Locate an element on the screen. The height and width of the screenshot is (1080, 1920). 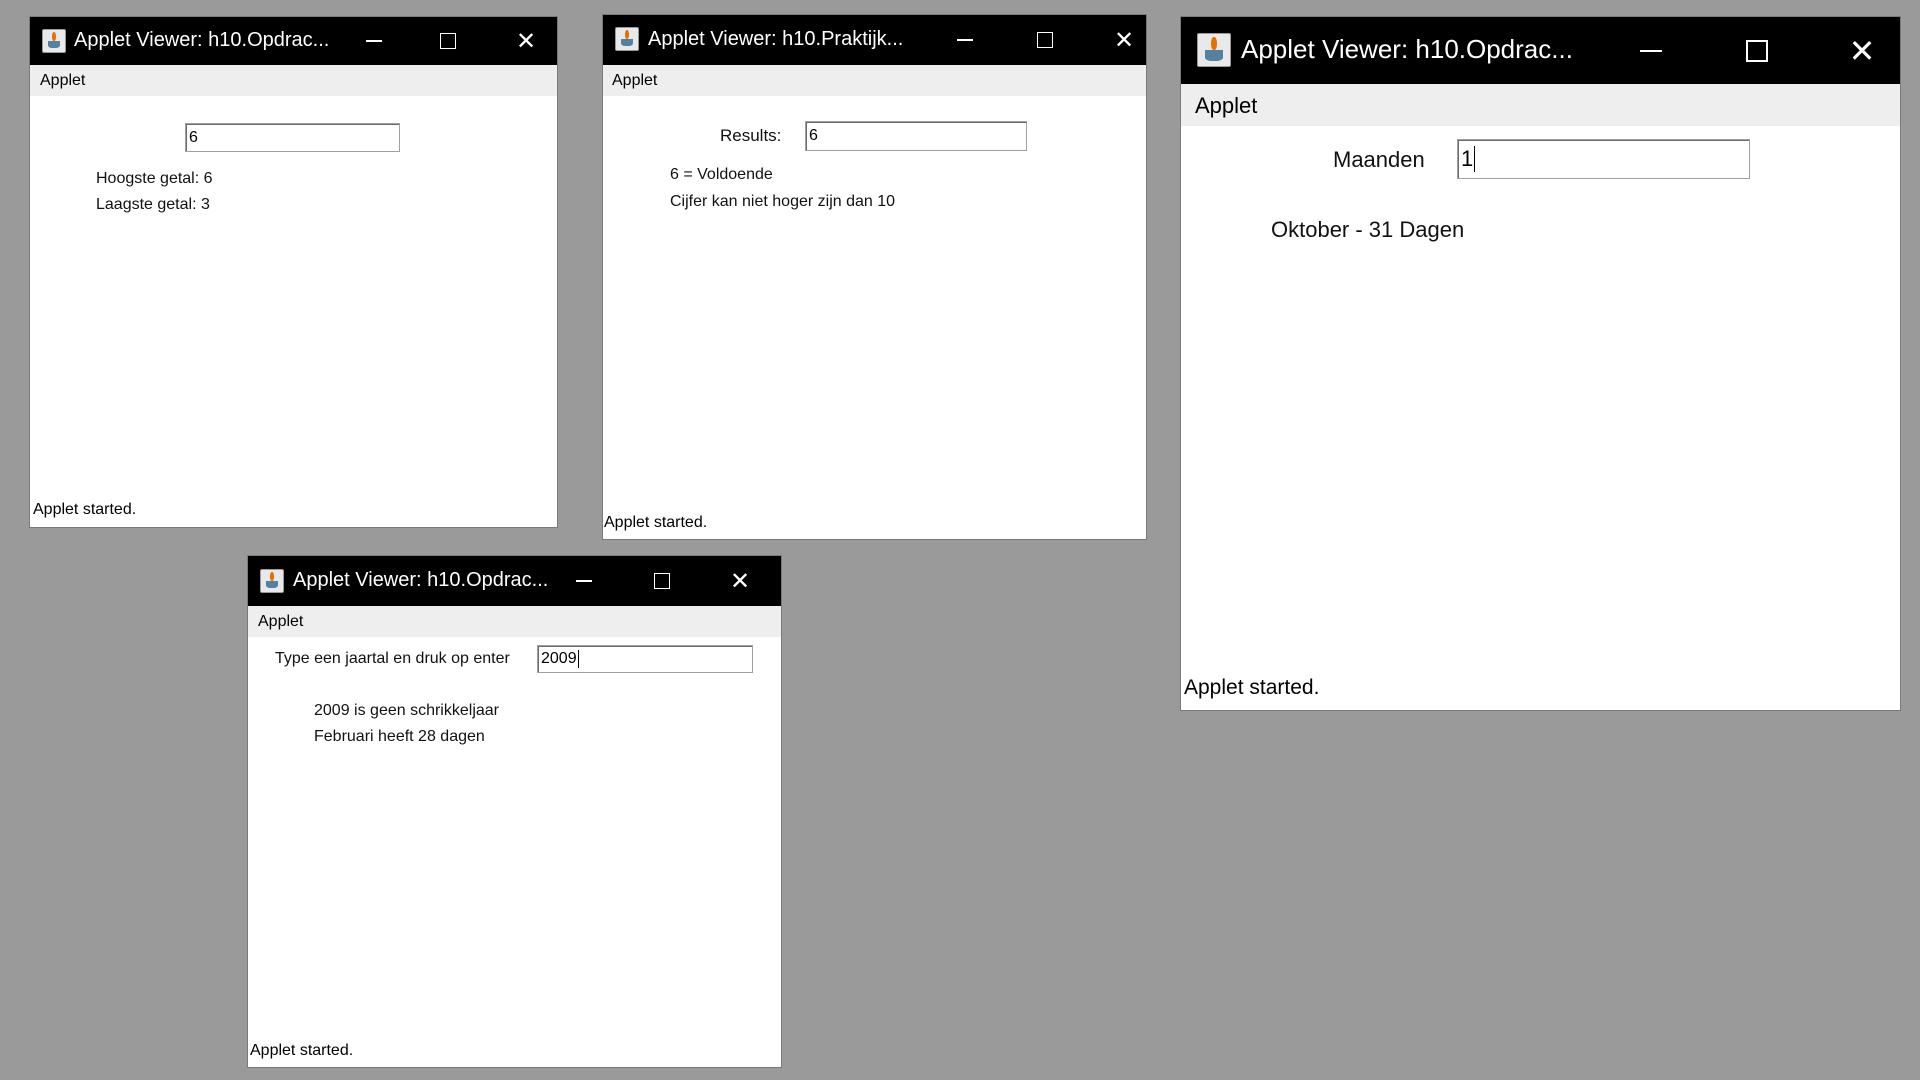
result-line-2: Februari heeft 28 dagen is located at coordinates (399, 736).